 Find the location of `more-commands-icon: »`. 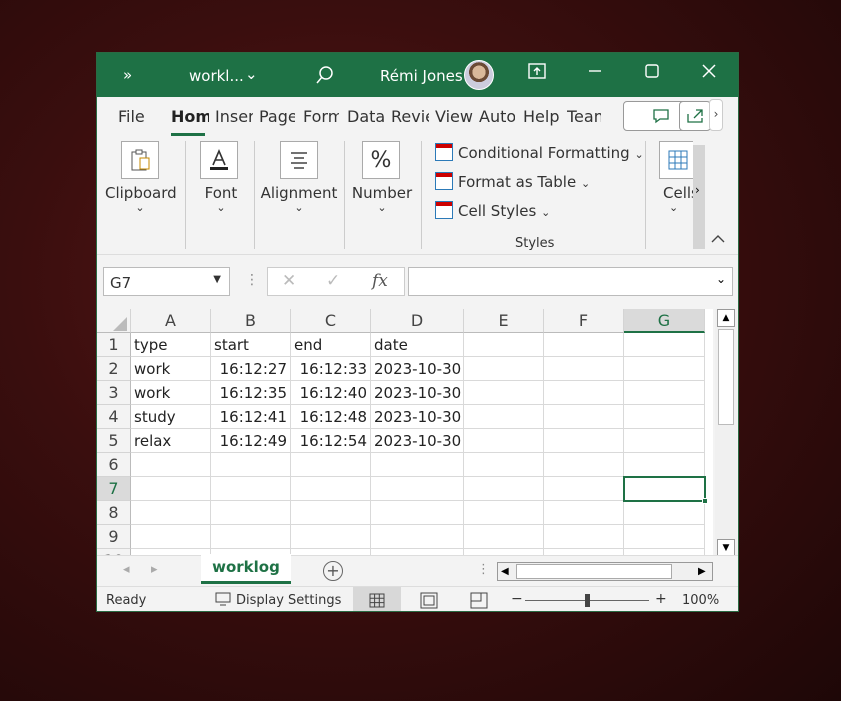

more-commands-icon: » is located at coordinates (127, 75).